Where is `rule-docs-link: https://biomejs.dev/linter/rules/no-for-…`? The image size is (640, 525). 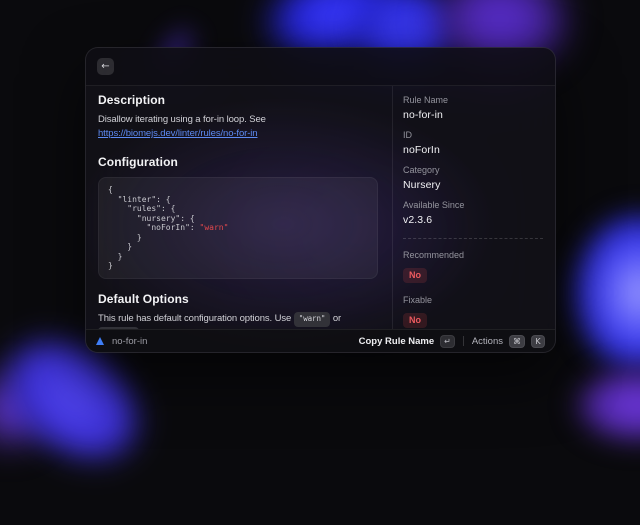 rule-docs-link: https://biomejs.dev/linter/rules/no-for-… is located at coordinates (178, 133).